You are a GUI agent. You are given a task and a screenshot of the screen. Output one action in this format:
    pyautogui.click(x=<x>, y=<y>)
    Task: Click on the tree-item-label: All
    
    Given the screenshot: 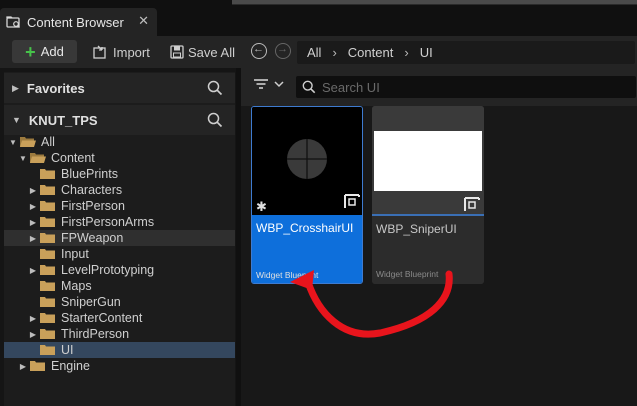 What is the action you would take?
    pyautogui.click(x=48, y=142)
    